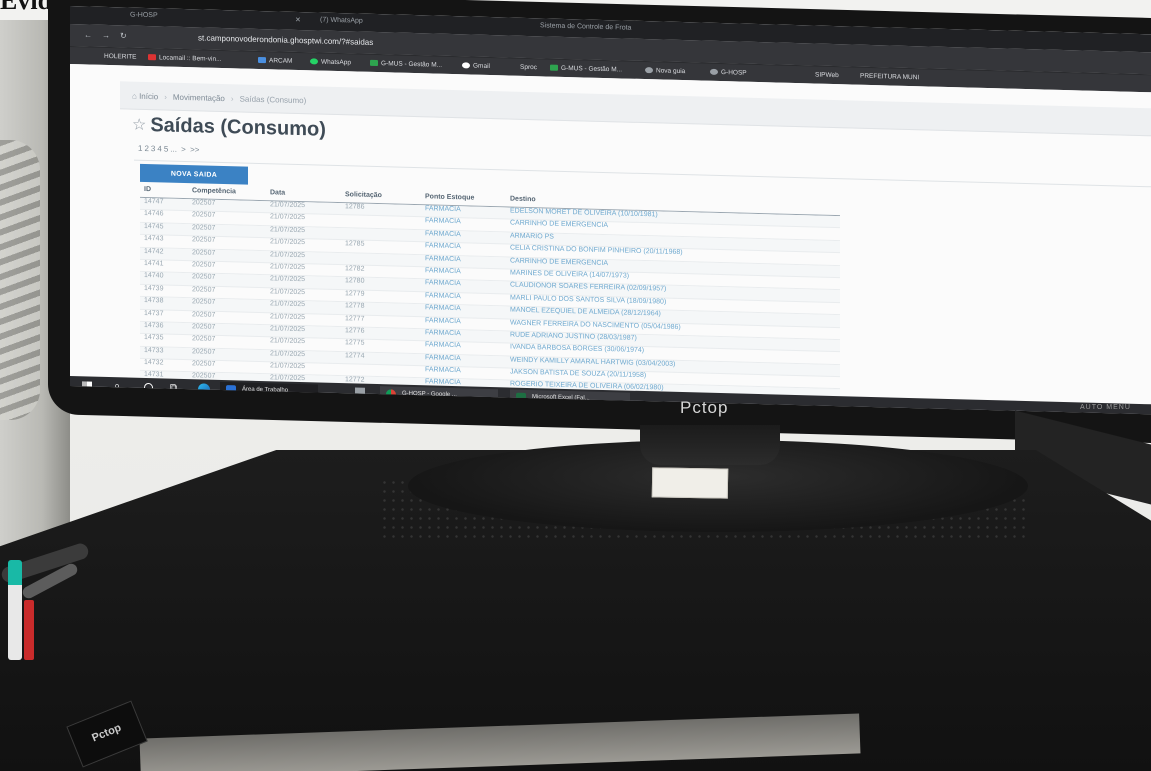 The height and width of the screenshot is (771, 1151). Describe the element at coordinates (277, 192) in the screenshot. I see `header-data: Data` at that location.